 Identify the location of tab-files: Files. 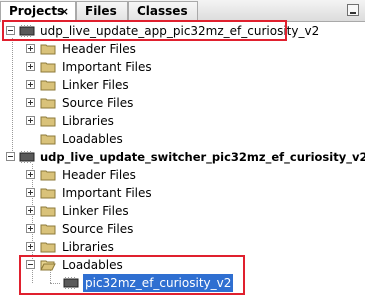
(102, 10).